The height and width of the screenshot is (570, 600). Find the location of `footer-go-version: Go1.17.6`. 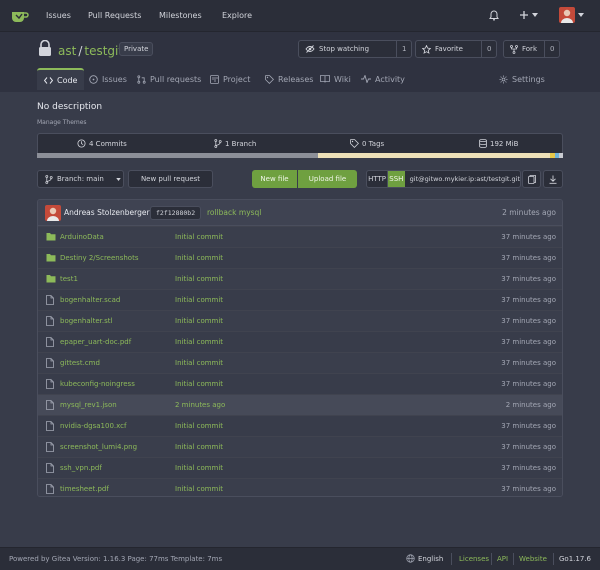

footer-go-version: Go1.17.6 is located at coordinates (575, 559).